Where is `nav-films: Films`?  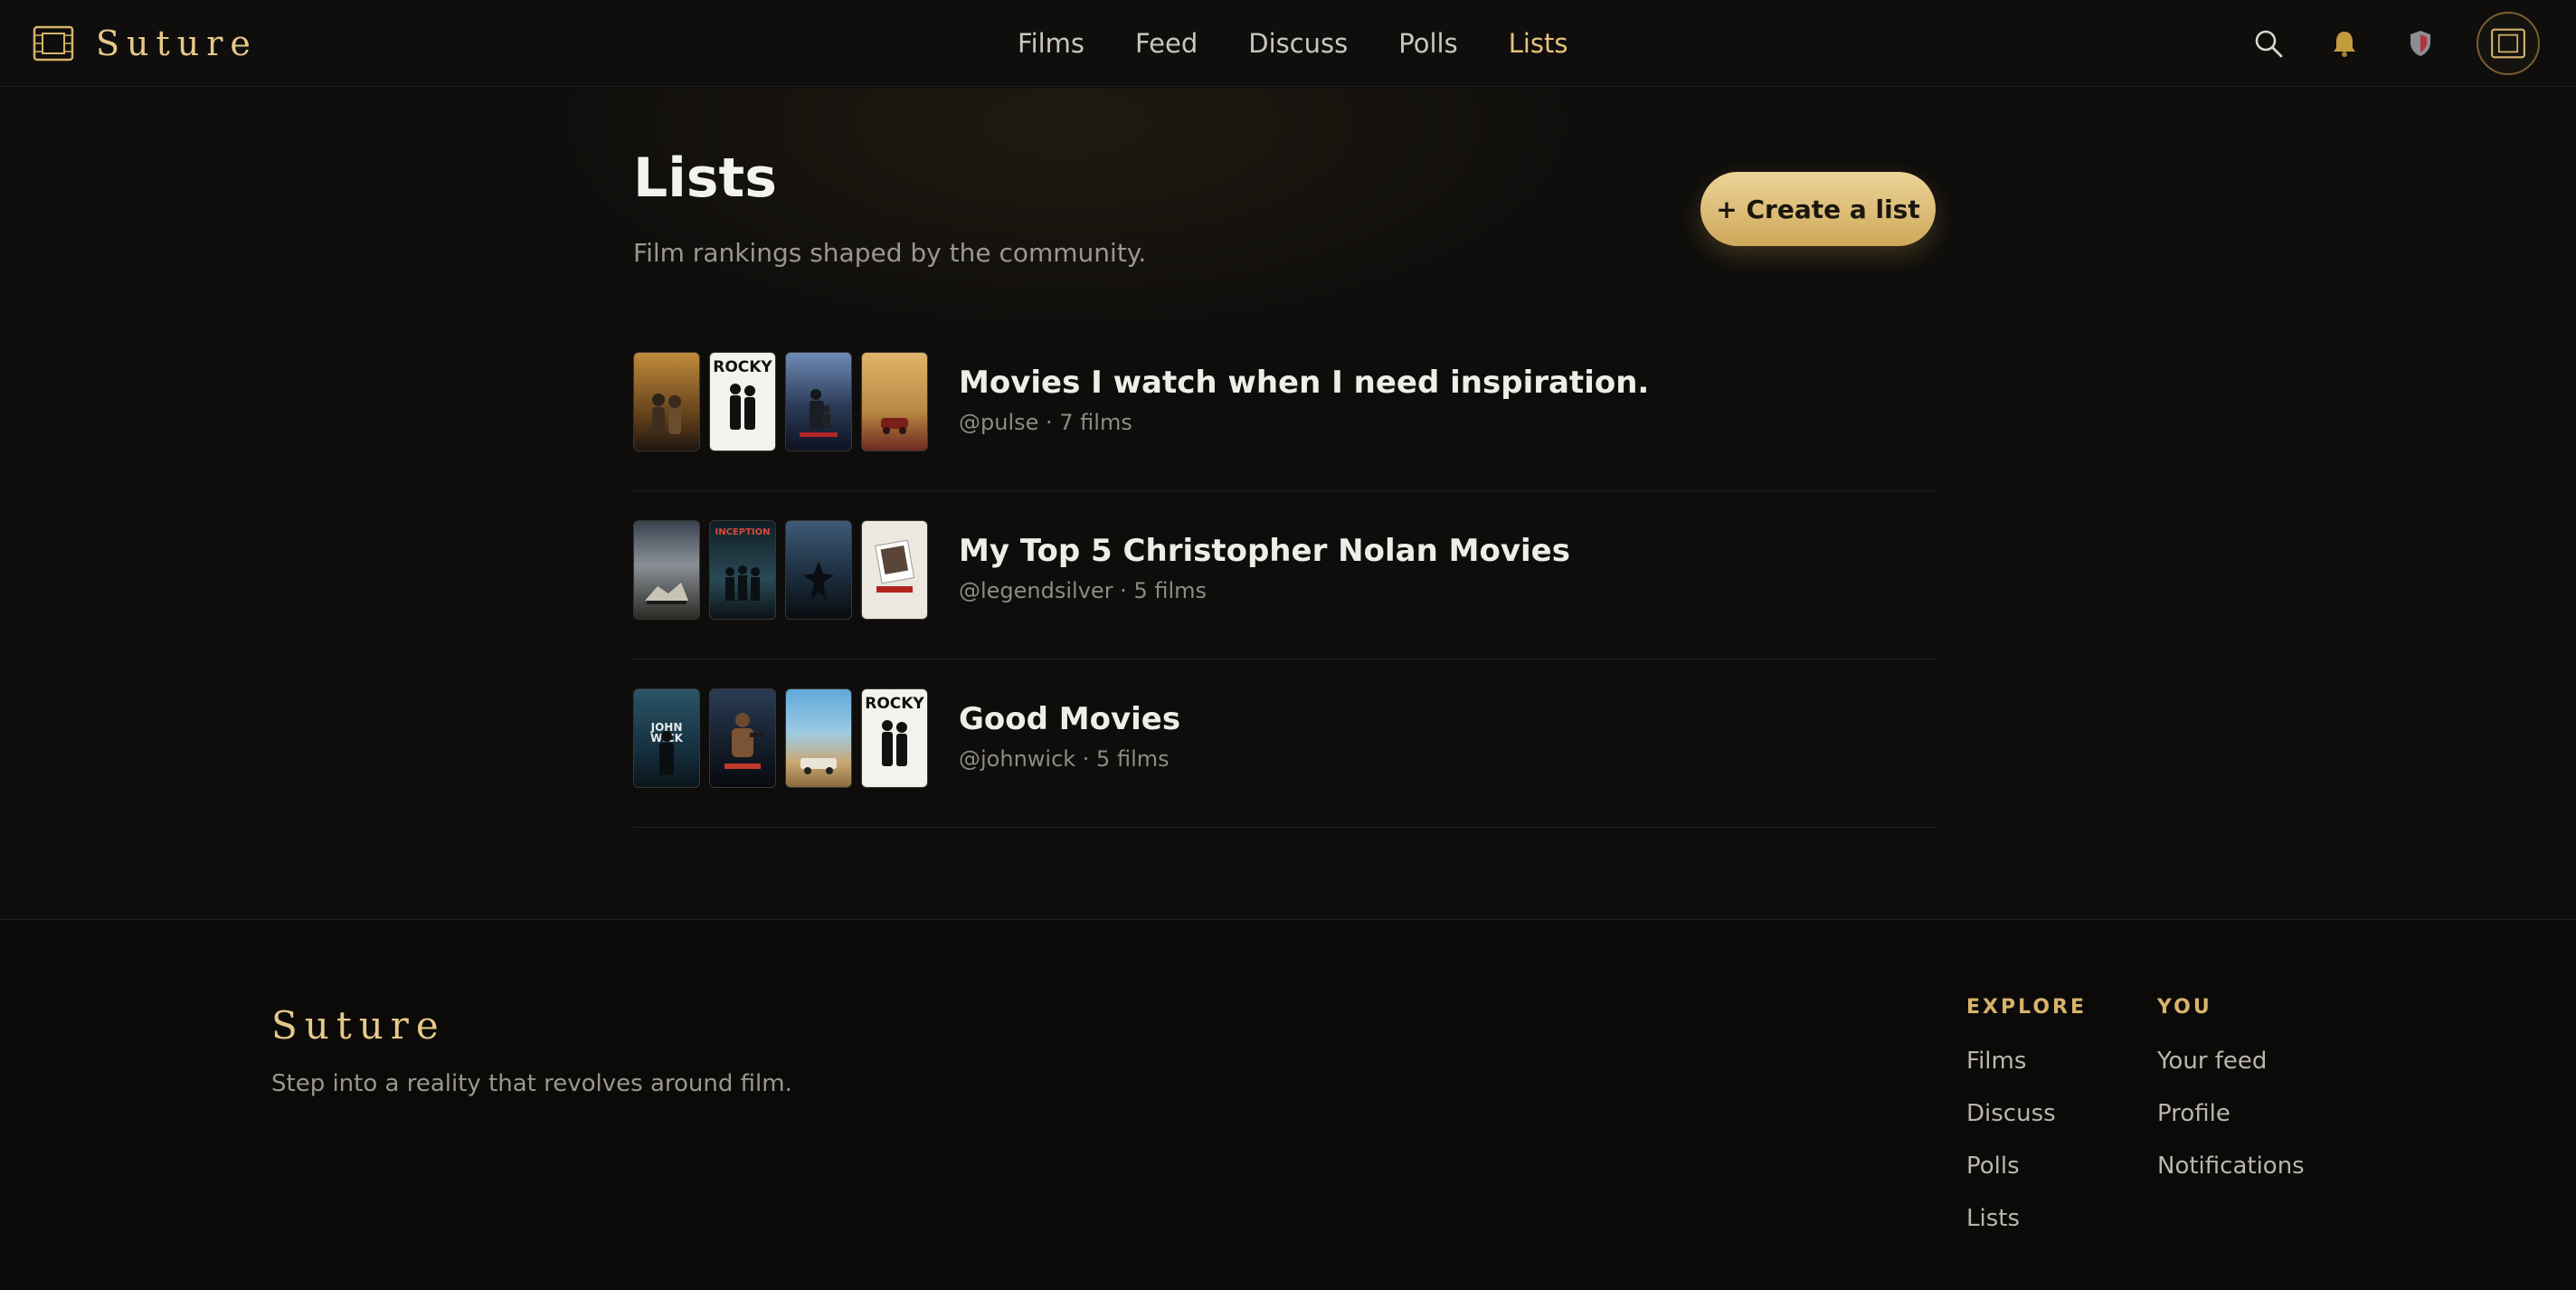
nav-films: Films is located at coordinates (1051, 43).